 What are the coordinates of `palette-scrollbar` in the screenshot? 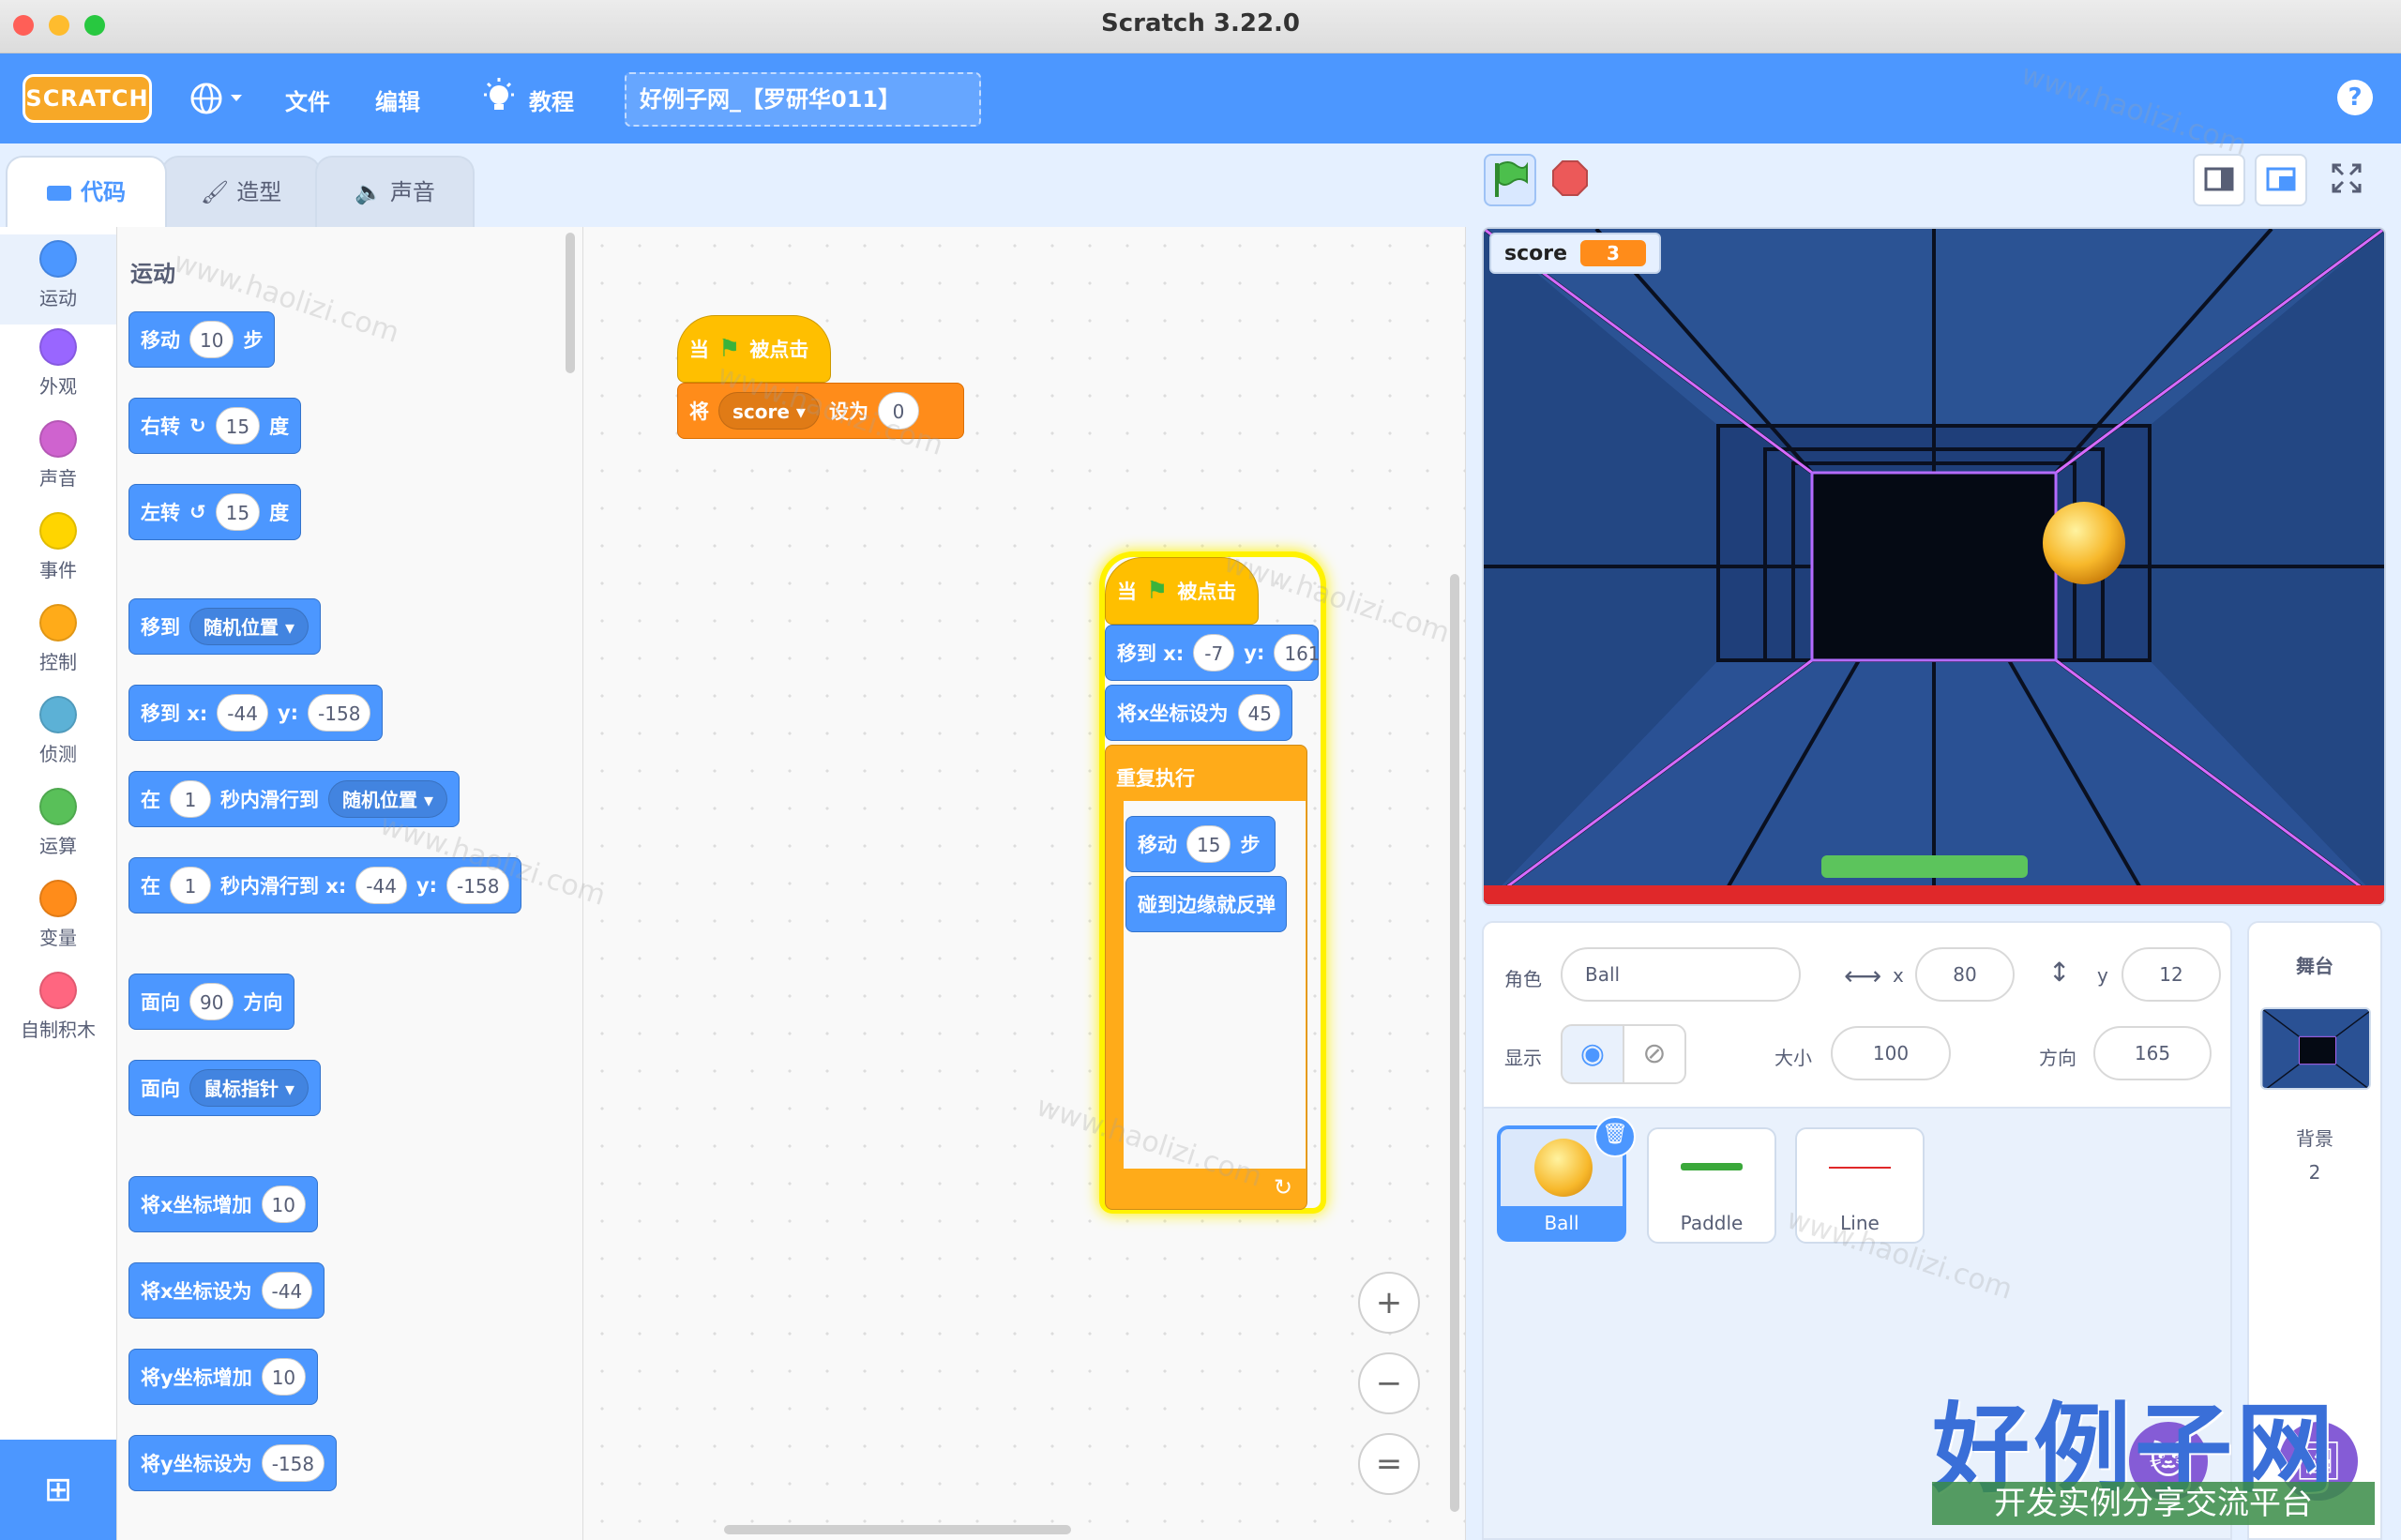 It's located at (570, 303).